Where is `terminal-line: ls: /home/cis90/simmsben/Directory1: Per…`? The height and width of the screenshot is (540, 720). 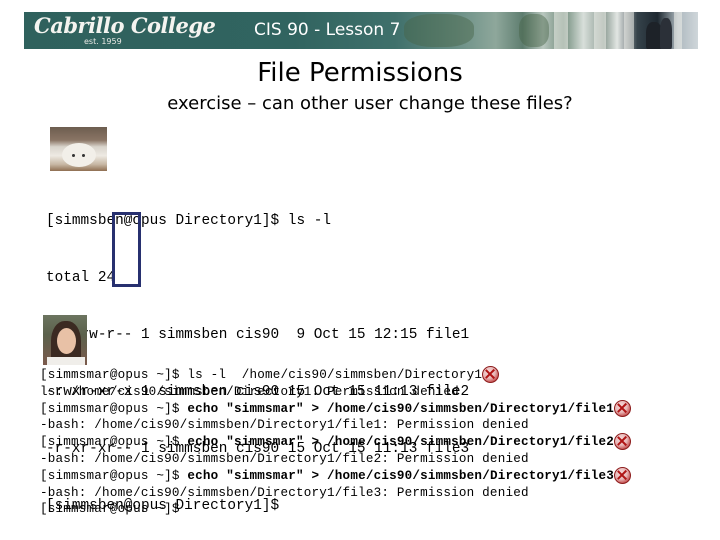
terminal-line: ls: /home/cis90/simmsben/Directory1: Per… is located at coordinates (327, 392).